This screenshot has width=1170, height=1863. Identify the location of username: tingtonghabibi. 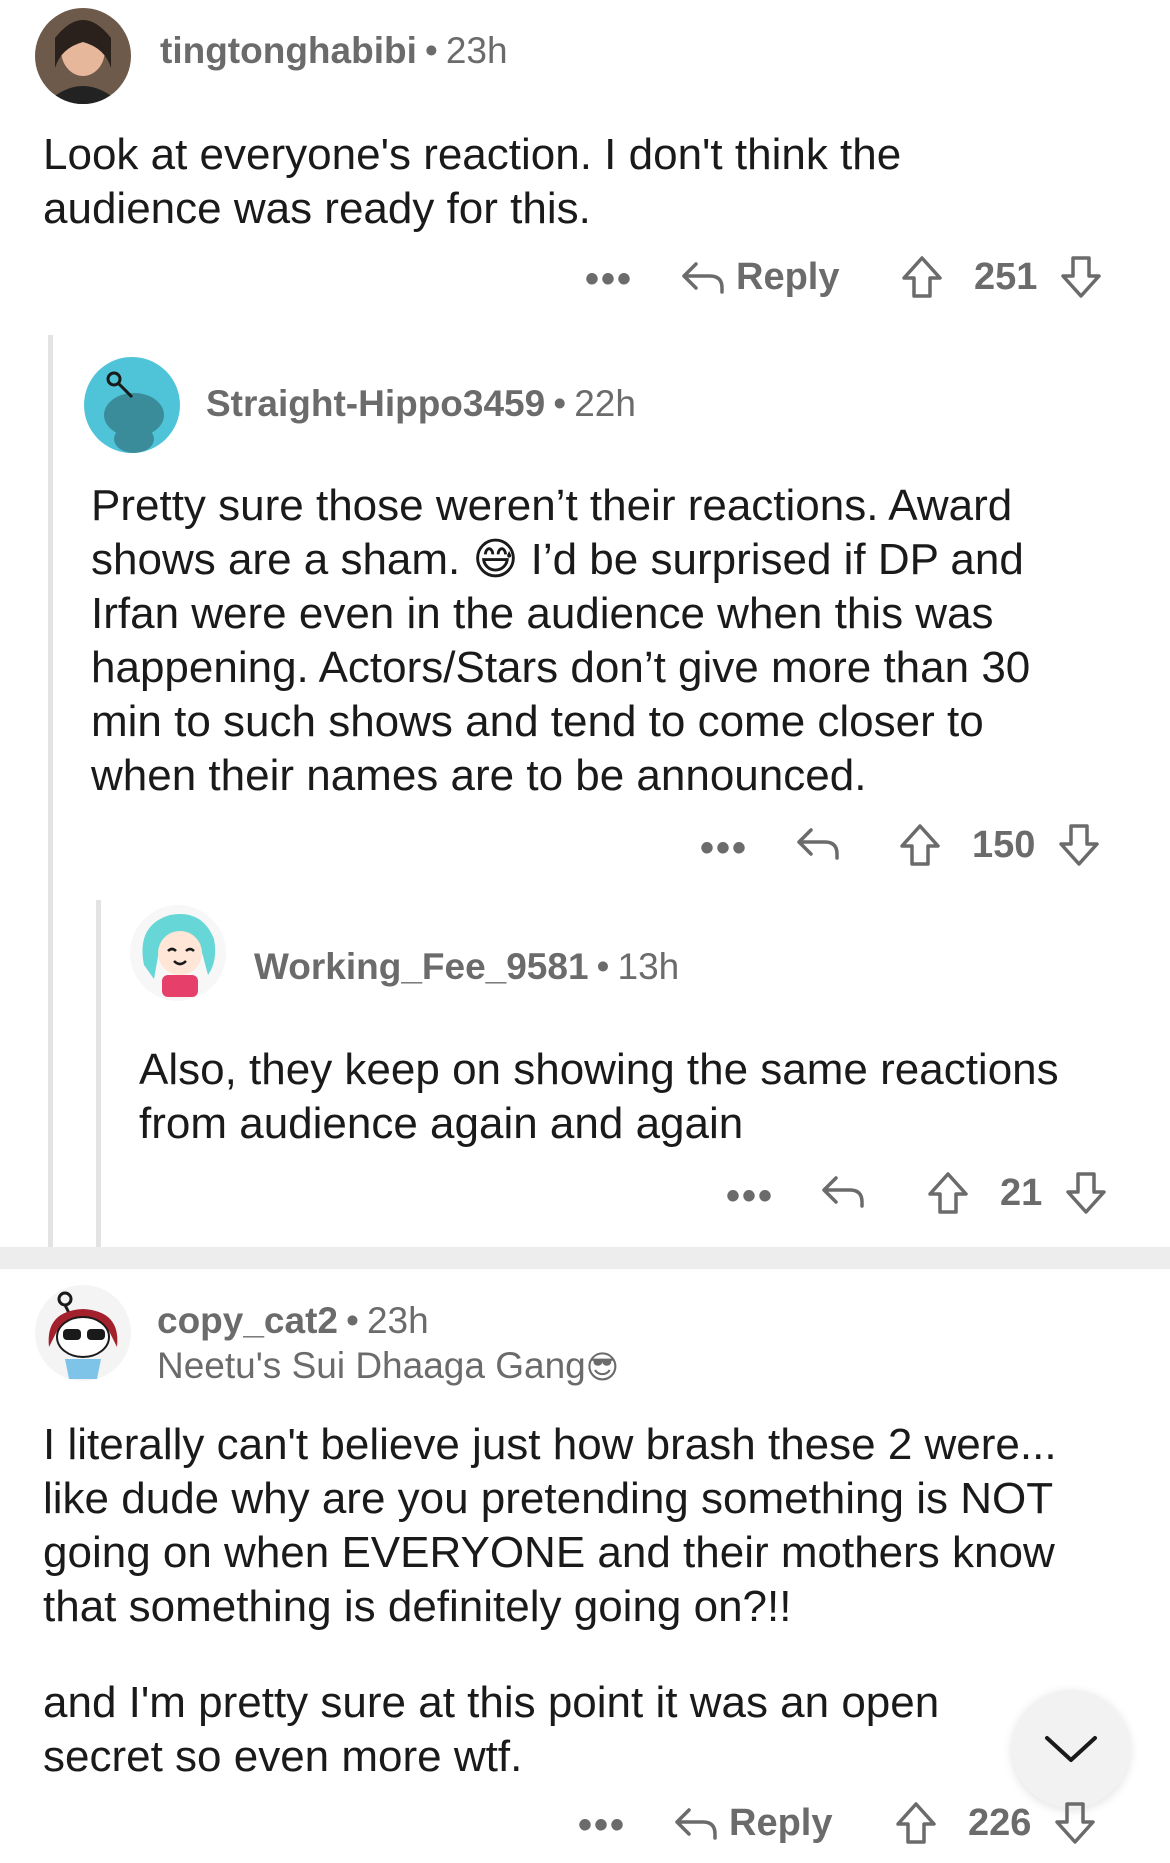
(288, 50).